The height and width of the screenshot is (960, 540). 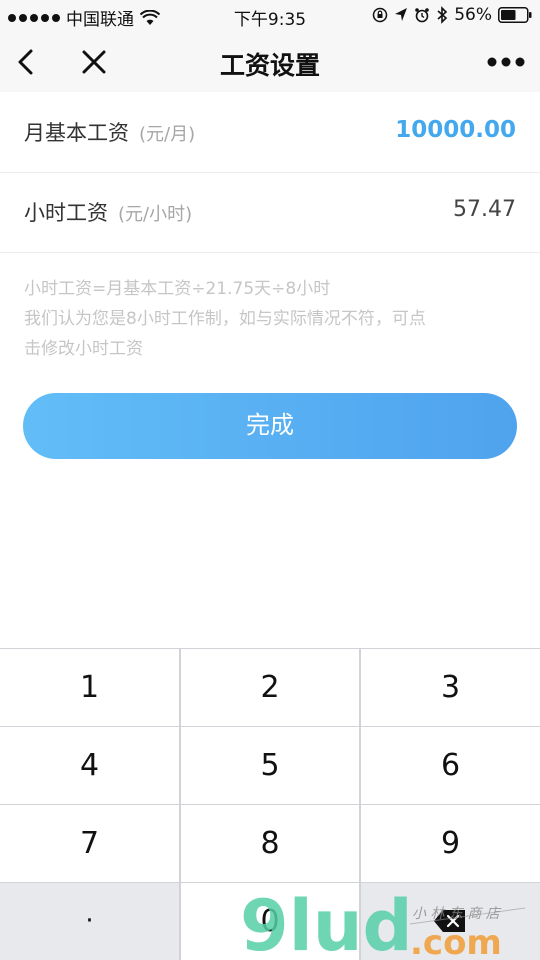 I want to click on monthly-salary-unit: (元/月), so click(x=167, y=134).